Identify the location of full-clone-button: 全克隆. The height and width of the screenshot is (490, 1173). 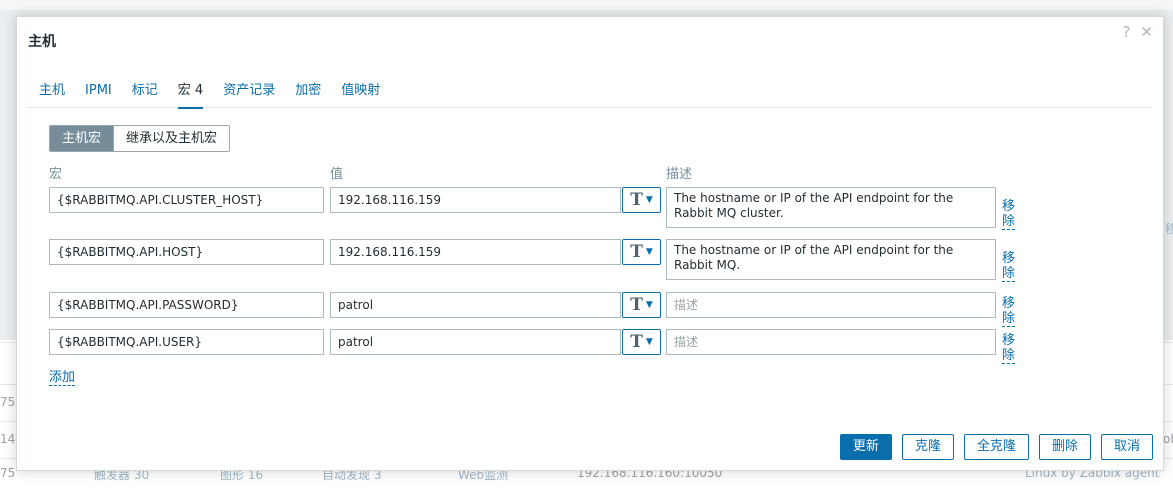
(996, 447).